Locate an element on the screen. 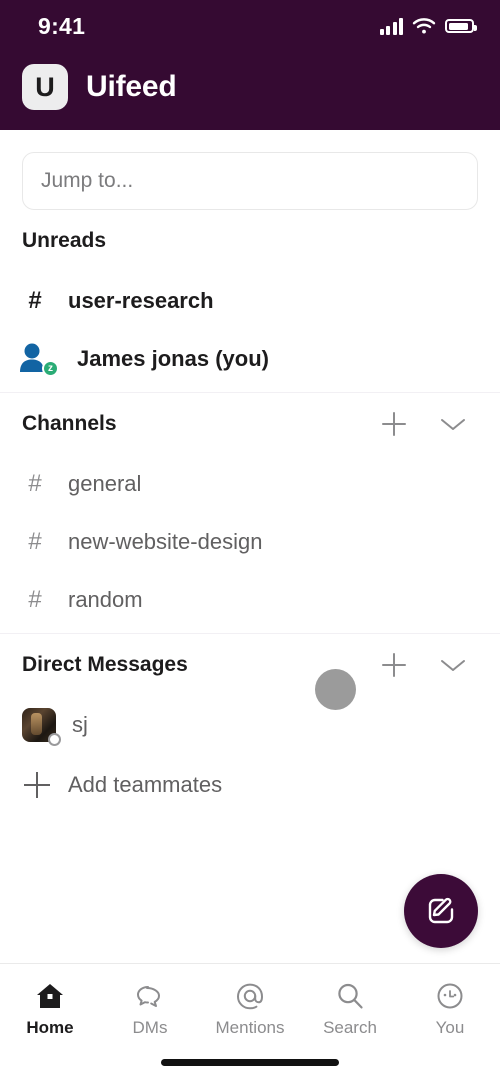  direct-messages-title: Direct Messages is located at coordinates (105, 664).